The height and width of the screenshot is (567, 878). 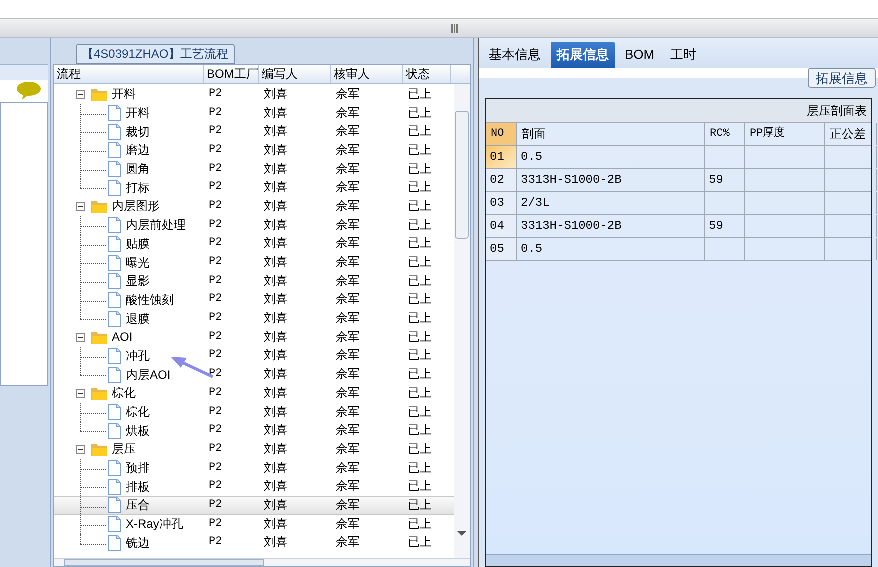 What do you see at coordinates (254, 188) in the screenshot?
I see `tree-row: 打标 P2 刘喜 佘军 已上` at bounding box center [254, 188].